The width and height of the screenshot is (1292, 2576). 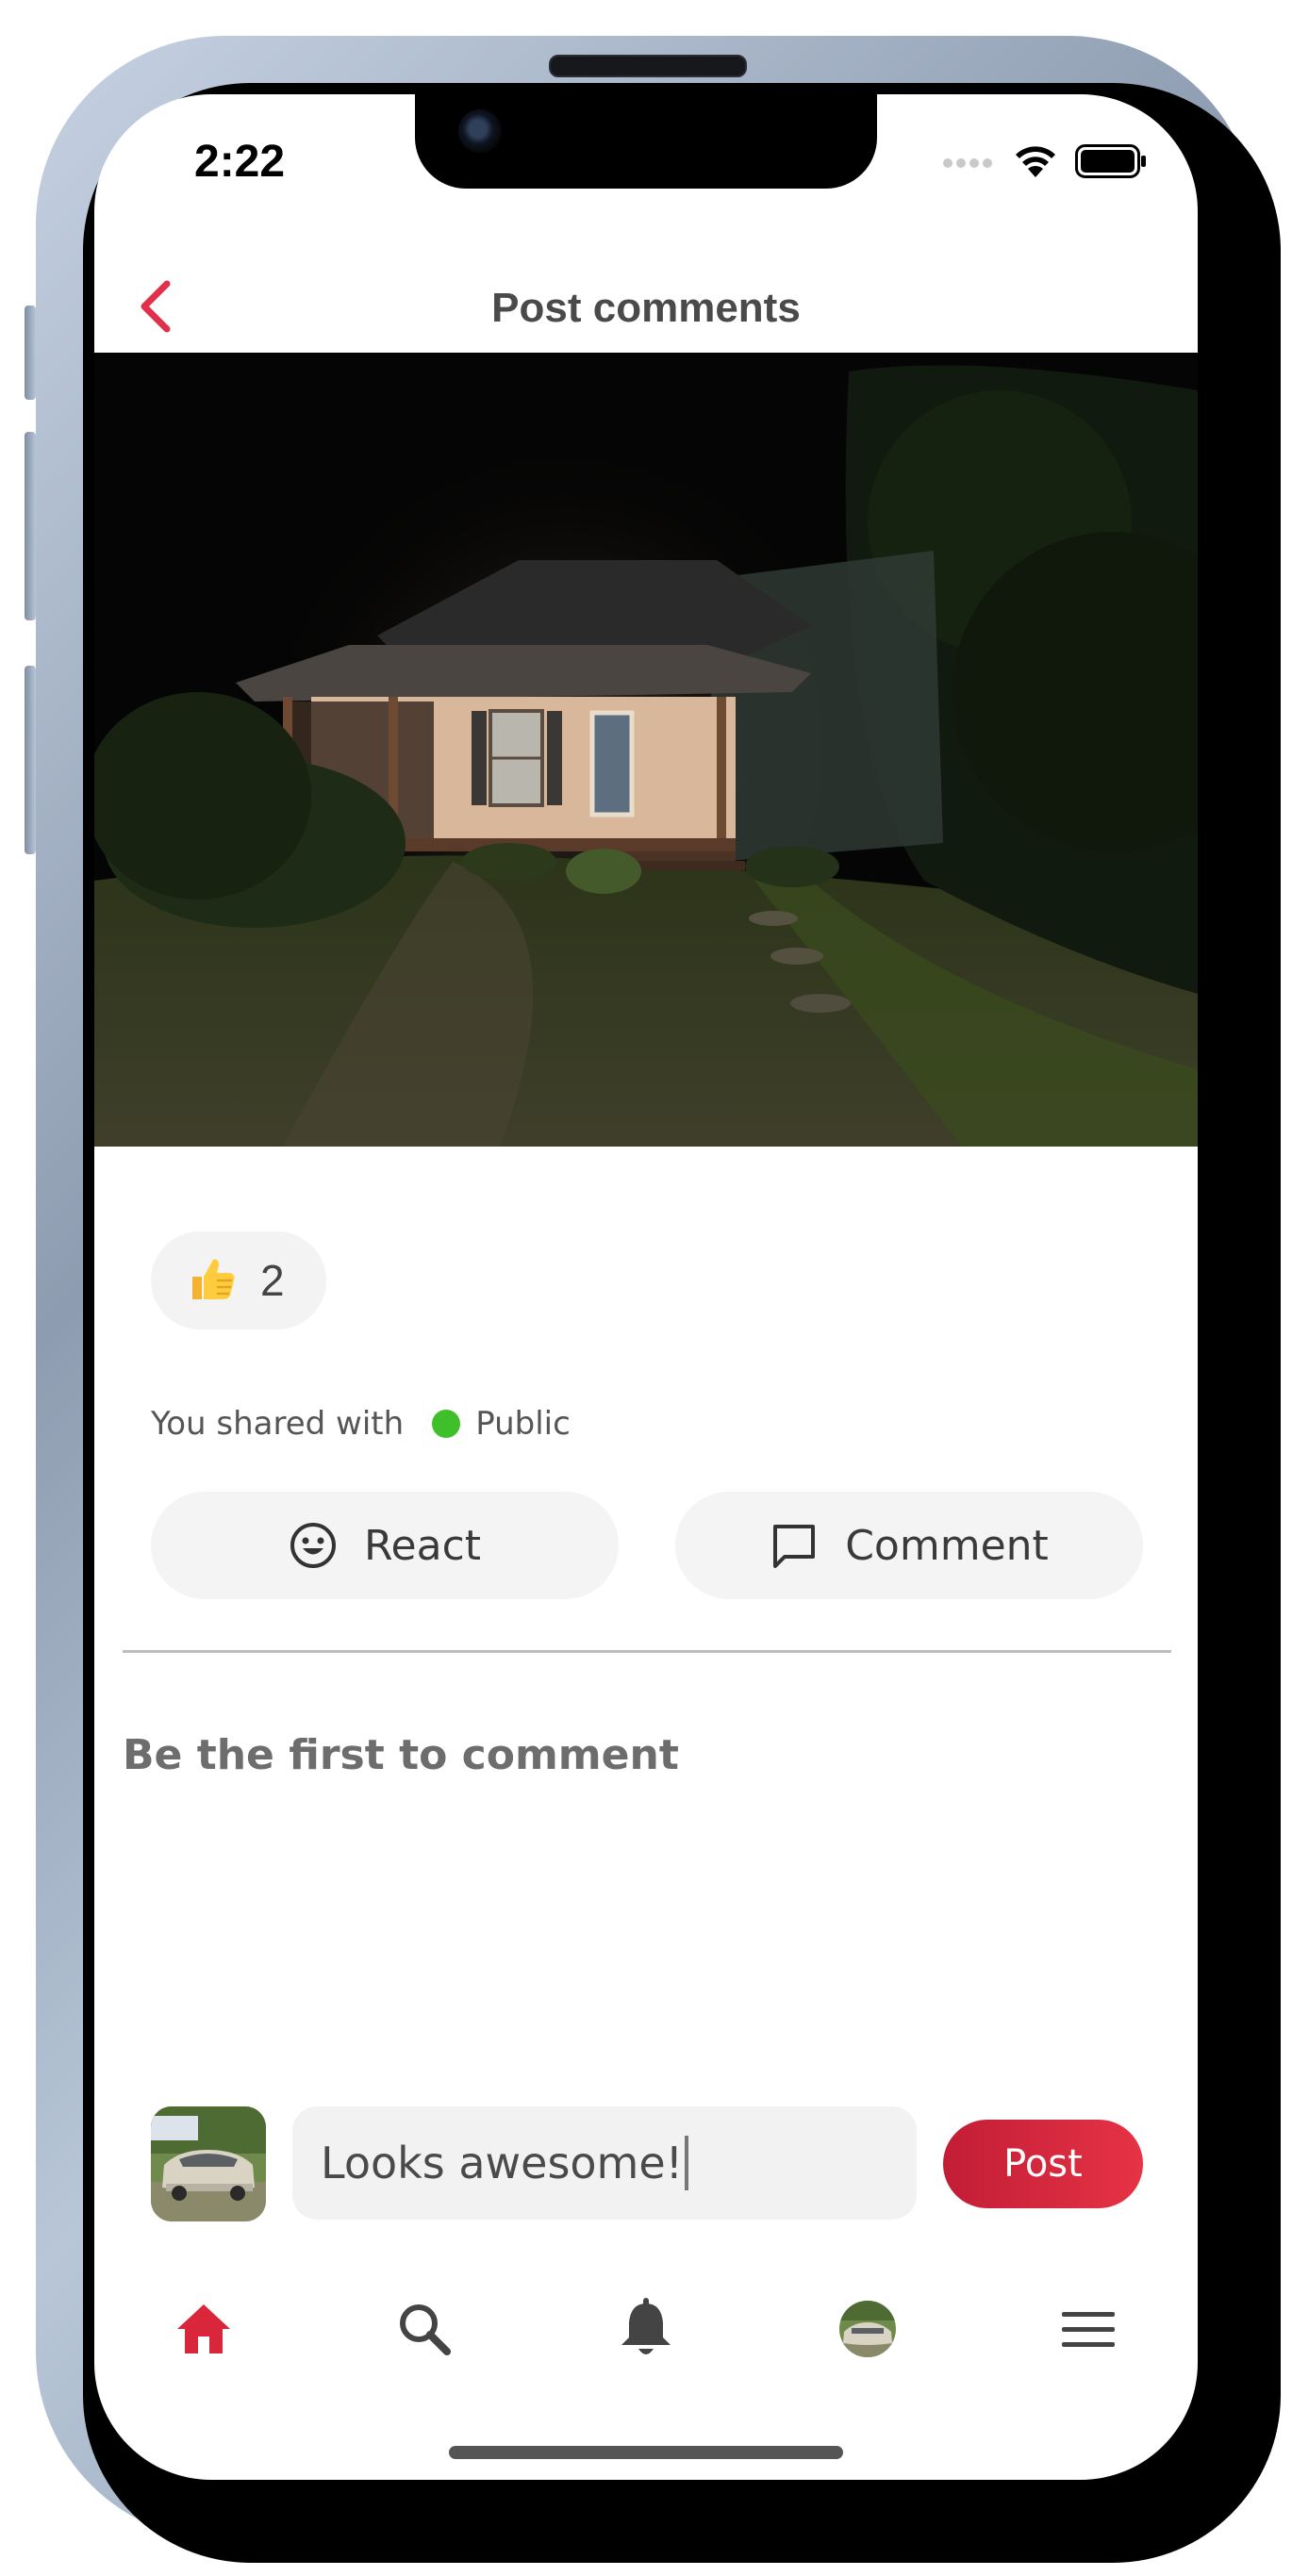 I want to click on nav-search, so click(x=424, y=2329).